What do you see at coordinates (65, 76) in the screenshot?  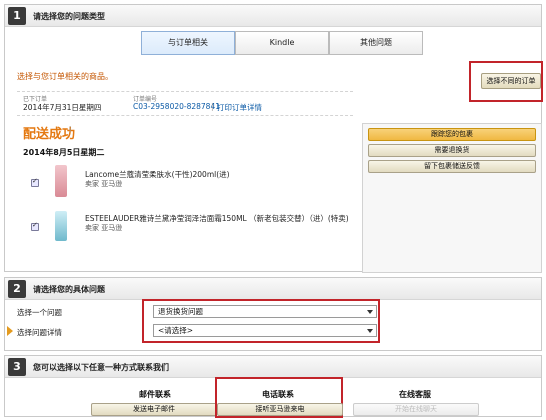 I see `select-item-prompt: 选择与您订单相关的商品。` at bounding box center [65, 76].